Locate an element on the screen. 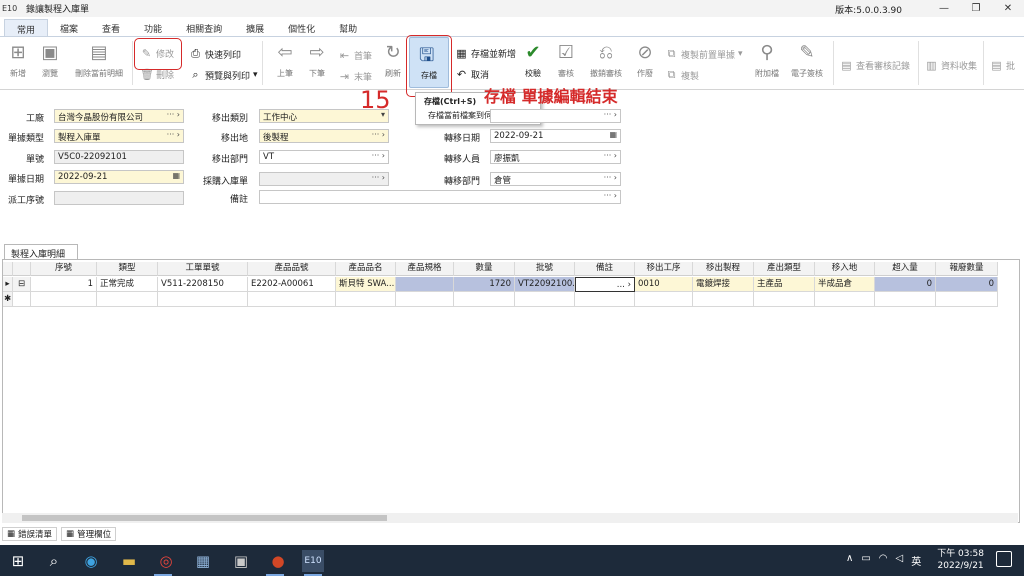 The width and height of the screenshot is (1024, 576). close-button: ✕ is located at coordinates (1008, 8).